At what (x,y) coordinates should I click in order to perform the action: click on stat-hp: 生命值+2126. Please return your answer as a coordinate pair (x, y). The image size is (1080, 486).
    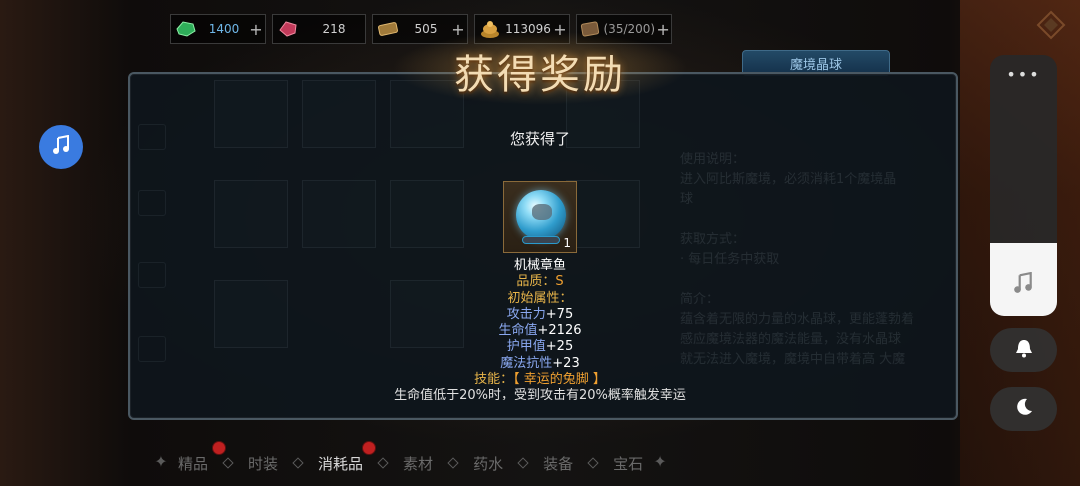
    Looking at the image, I should click on (540, 331).